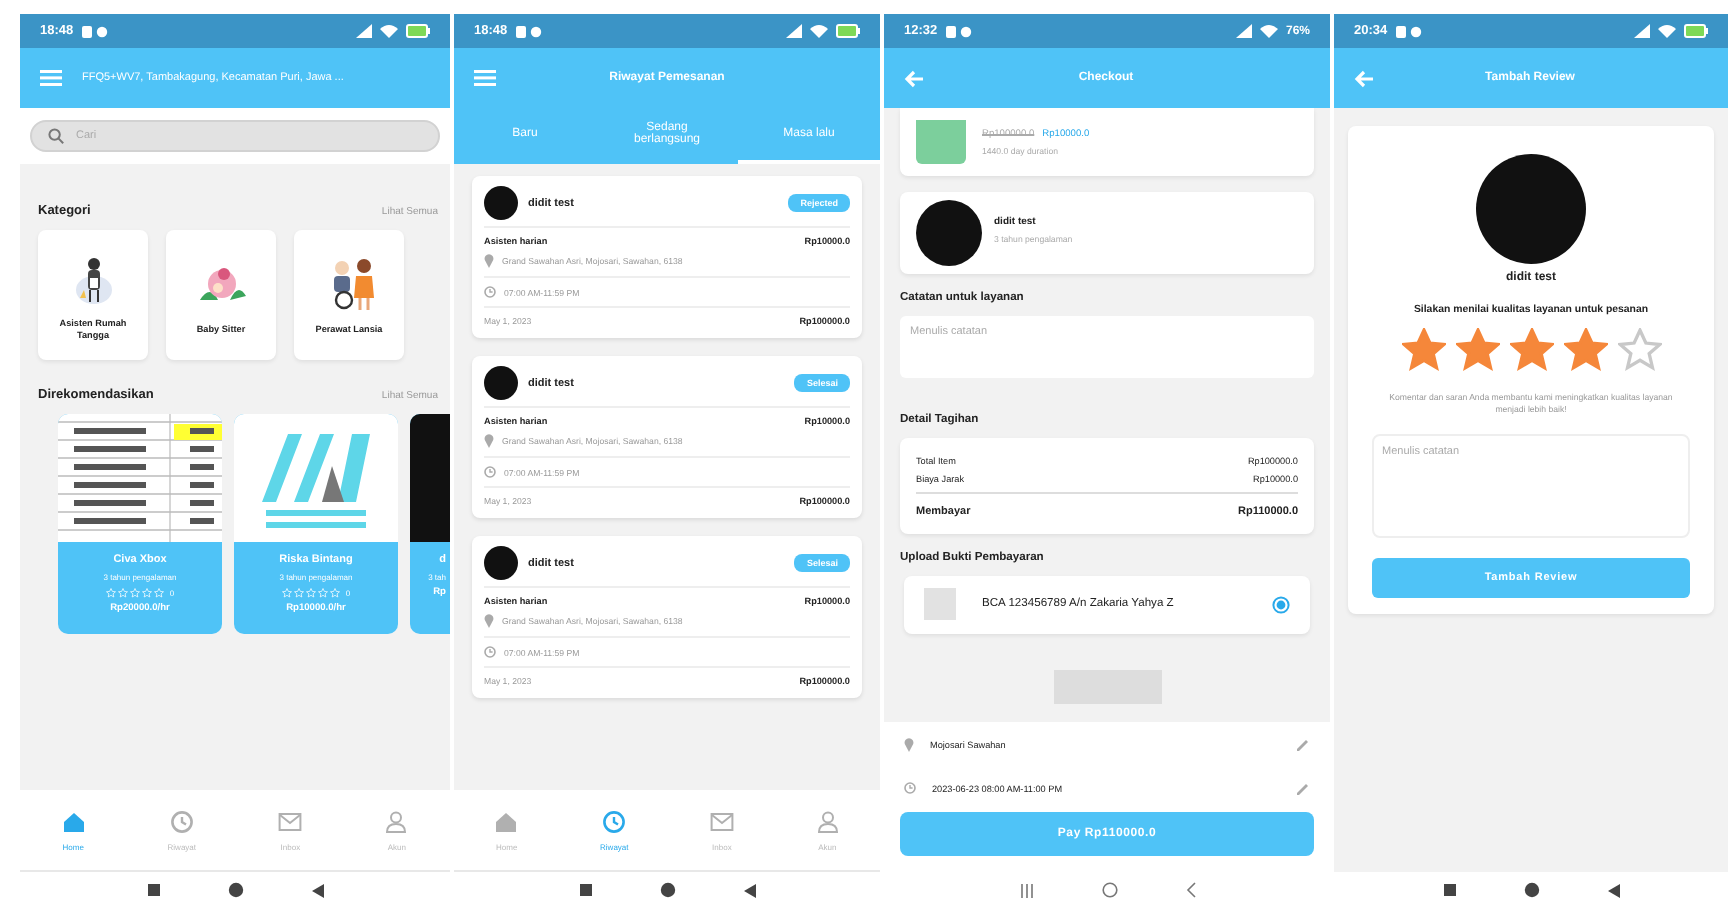  I want to click on recent-apps-icon, so click(1026, 890).